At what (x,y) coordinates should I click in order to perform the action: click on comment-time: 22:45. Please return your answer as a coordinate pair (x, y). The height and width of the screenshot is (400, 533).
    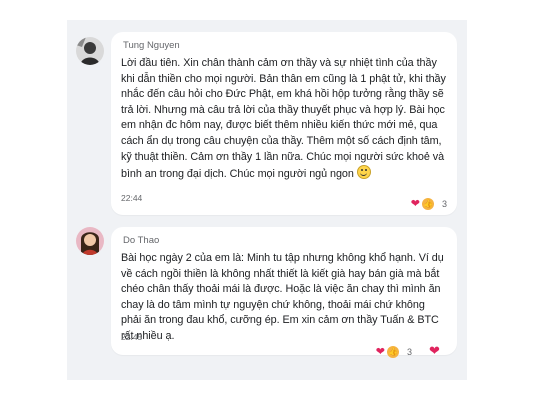
    Looking at the image, I should click on (131, 337).